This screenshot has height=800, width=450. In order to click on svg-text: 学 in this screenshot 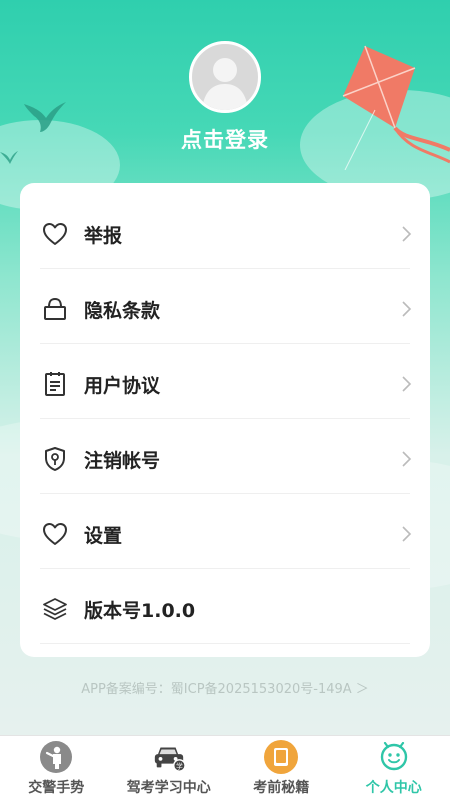, I will do `click(179, 765)`.